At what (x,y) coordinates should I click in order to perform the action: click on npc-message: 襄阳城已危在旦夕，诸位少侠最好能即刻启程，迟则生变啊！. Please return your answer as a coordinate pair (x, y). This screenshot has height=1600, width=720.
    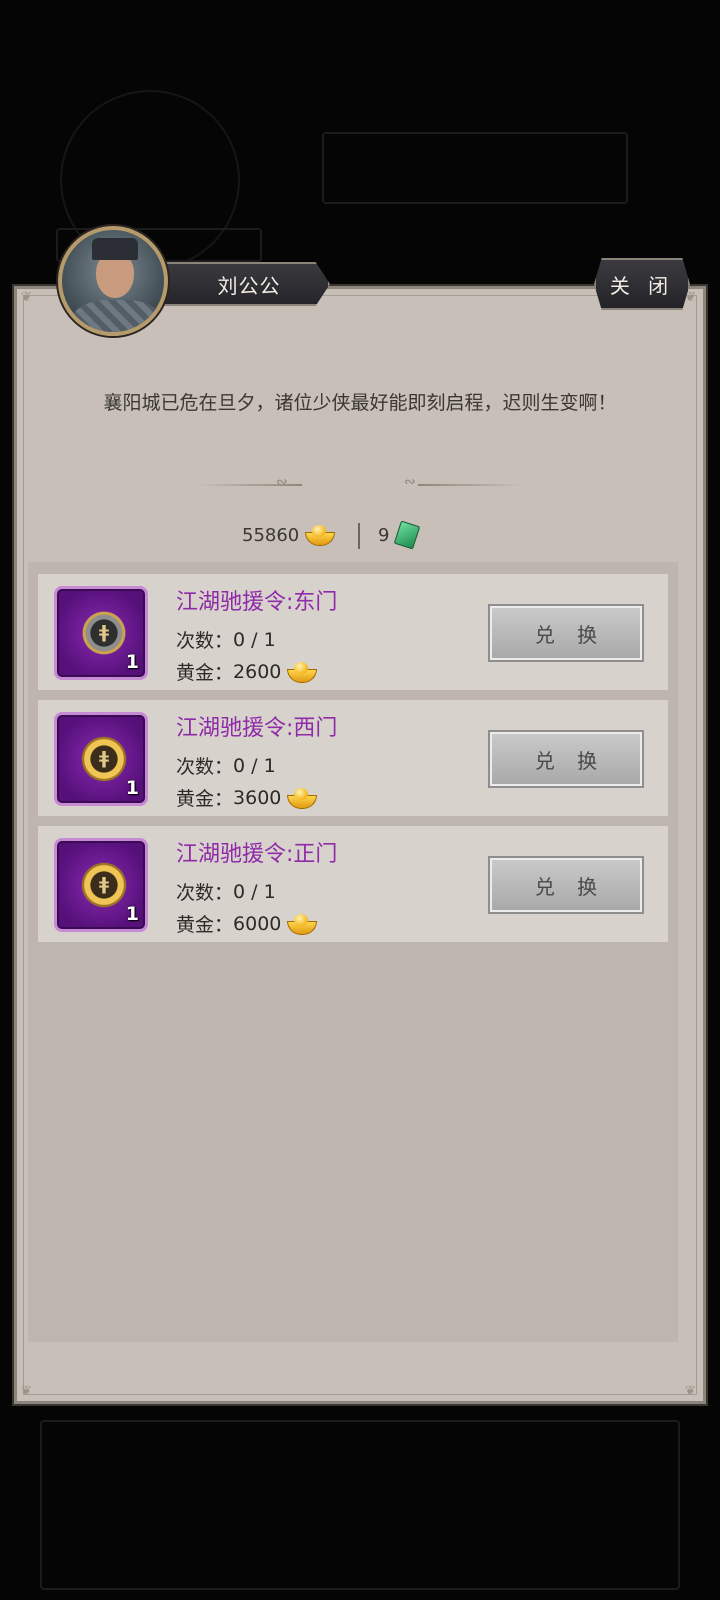
    Looking at the image, I should click on (360, 403).